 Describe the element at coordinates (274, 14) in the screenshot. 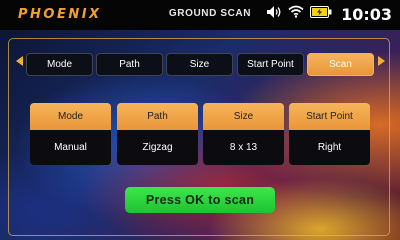

I see `speaker-icon` at that location.